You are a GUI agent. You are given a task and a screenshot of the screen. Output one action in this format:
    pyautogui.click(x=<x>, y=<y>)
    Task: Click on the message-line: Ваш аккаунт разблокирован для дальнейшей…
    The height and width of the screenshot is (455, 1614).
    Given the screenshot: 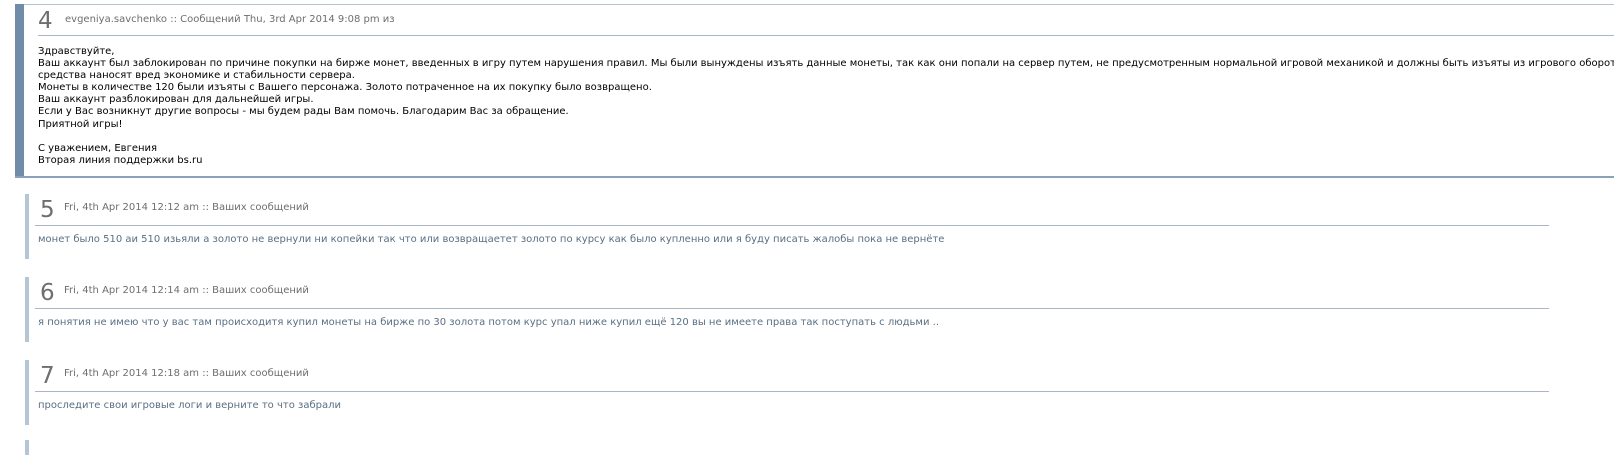 What is the action you would take?
    pyautogui.click(x=176, y=100)
    